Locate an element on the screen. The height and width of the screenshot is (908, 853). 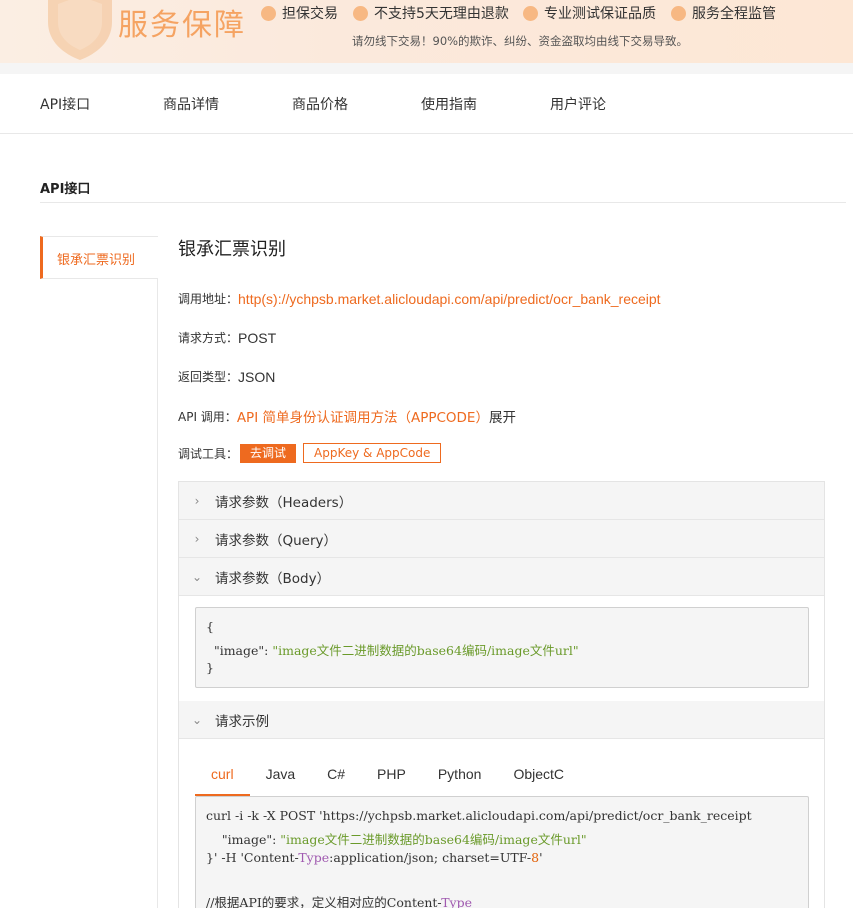
expand-link: 展开 is located at coordinates (502, 416).